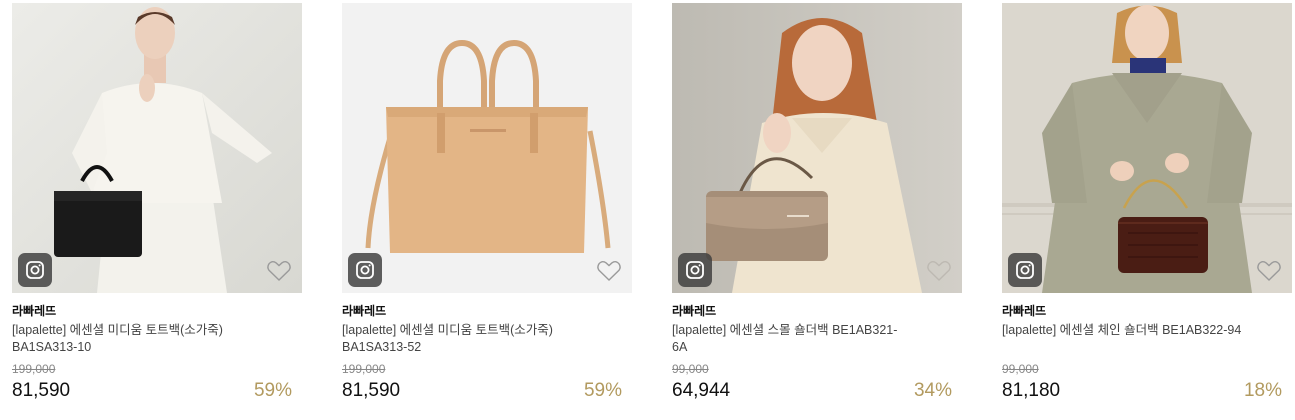 This screenshot has height=420, width=1295. Describe the element at coordinates (701, 390) in the screenshot. I see `sale-price: 64,944` at that location.